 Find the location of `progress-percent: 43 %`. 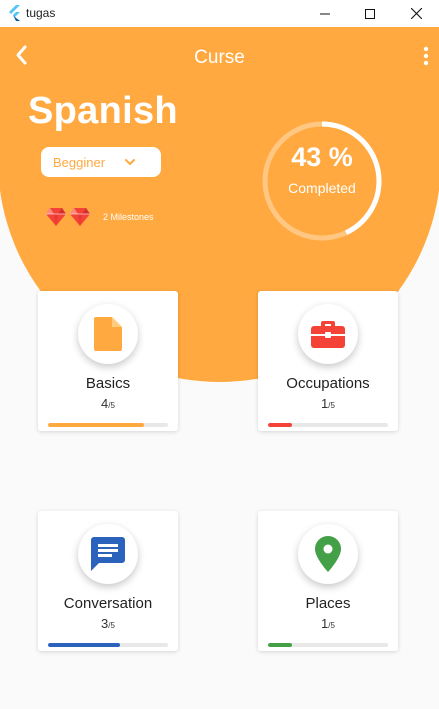

progress-percent: 43 % is located at coordinates (322, 157).